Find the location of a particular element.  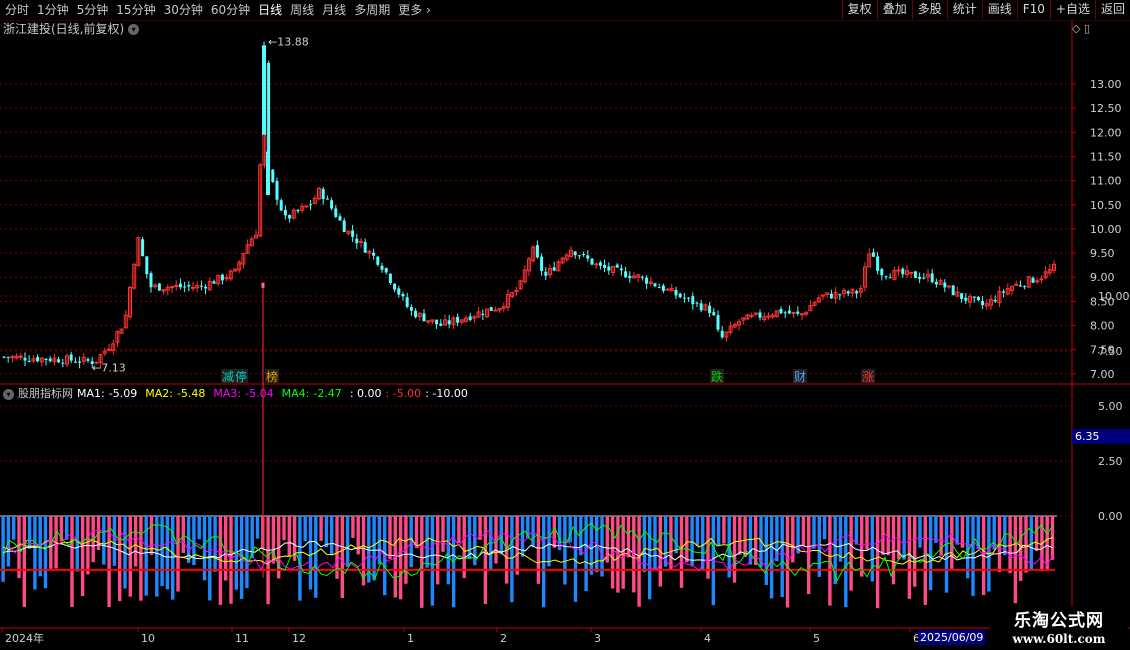

time-tick-label: 5 is located at coordinates (816, 638).